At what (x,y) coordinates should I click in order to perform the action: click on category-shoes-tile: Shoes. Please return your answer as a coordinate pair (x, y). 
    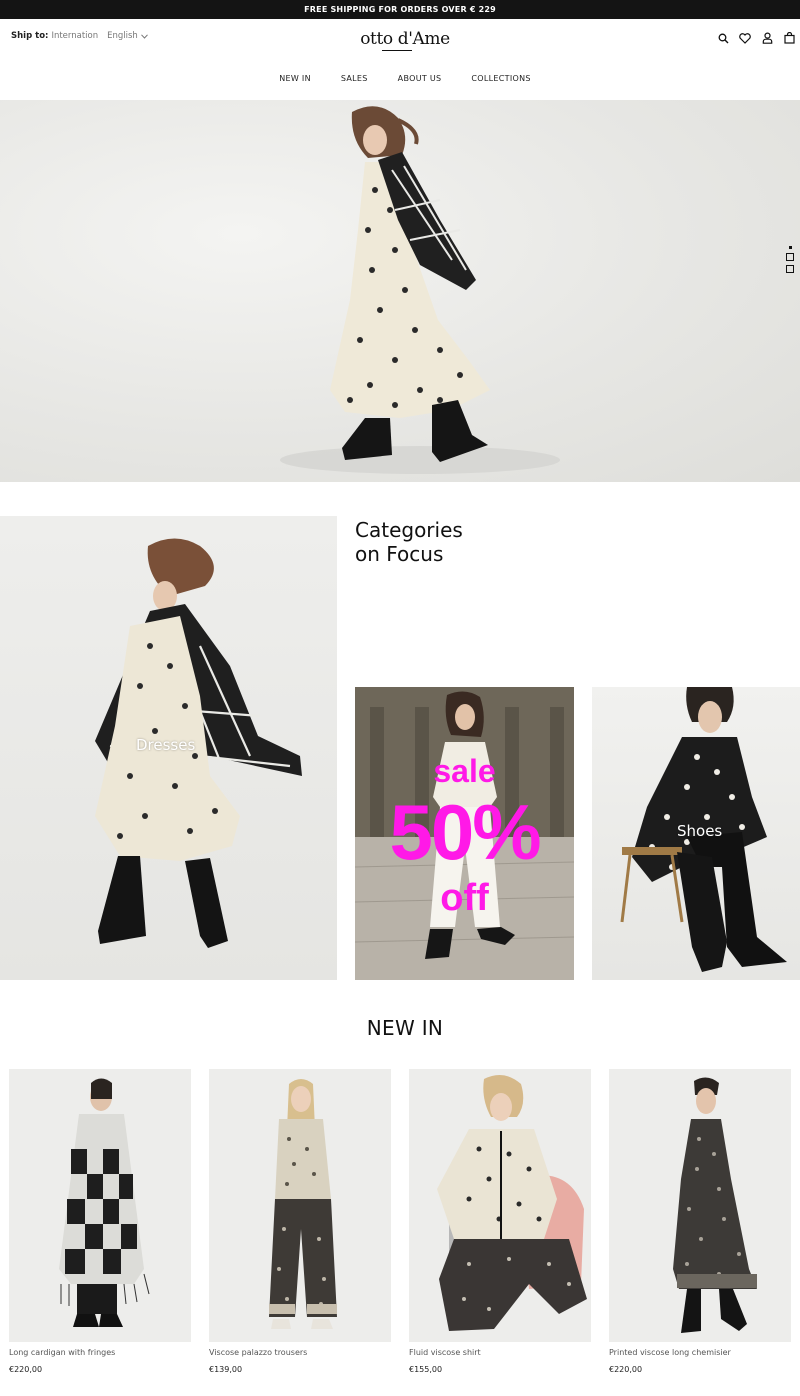
    Looking at the image, I should click on (696, 833).